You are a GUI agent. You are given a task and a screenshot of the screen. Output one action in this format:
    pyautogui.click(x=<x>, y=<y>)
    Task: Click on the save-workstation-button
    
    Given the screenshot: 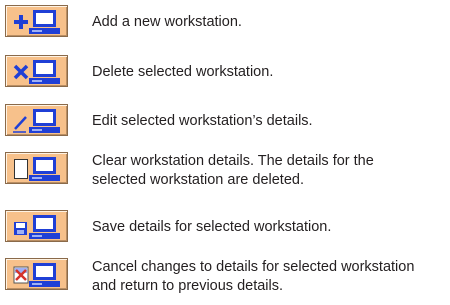 What is the action you would take?
    pyautogui.click(x=36, y=226)
    